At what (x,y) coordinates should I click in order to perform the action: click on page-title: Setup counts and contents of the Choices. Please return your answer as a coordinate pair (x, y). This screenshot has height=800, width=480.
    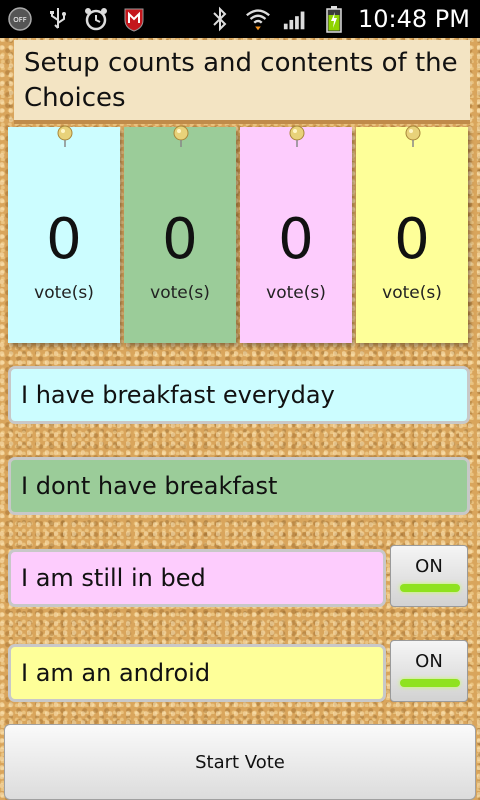
    Looking at the image, I should click on (241, 80).